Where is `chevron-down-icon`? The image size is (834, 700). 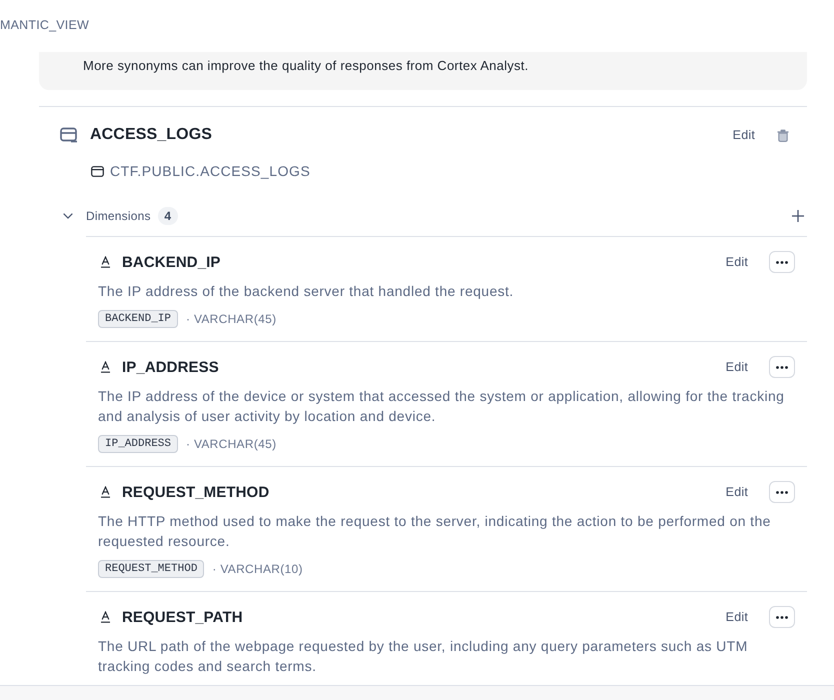 chevron-down-icon is located at coordinates (68, 216).